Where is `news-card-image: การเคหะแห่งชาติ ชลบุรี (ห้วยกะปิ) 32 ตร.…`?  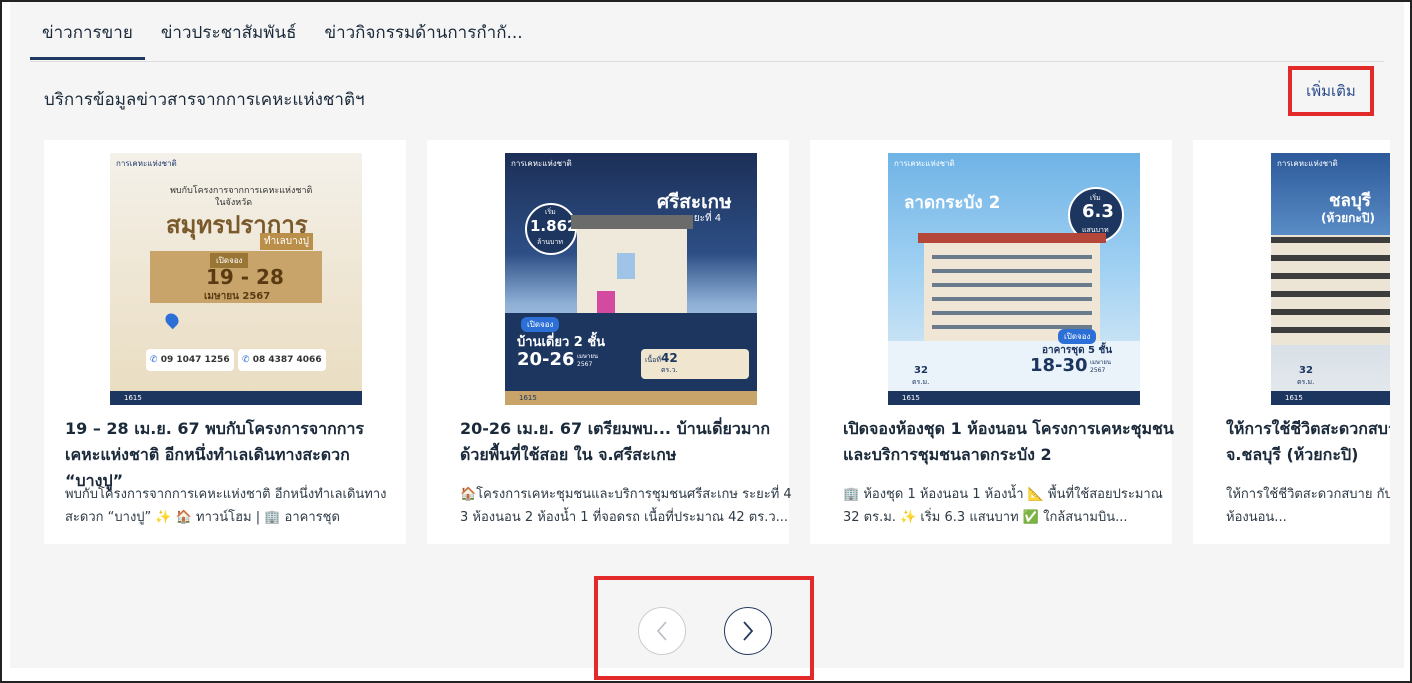 news-card-image: การเคหะแห่งชาติ ชลบุรี (ห้วยกะปิ) 32 ตร.… is located at coordinates (1330, 279).